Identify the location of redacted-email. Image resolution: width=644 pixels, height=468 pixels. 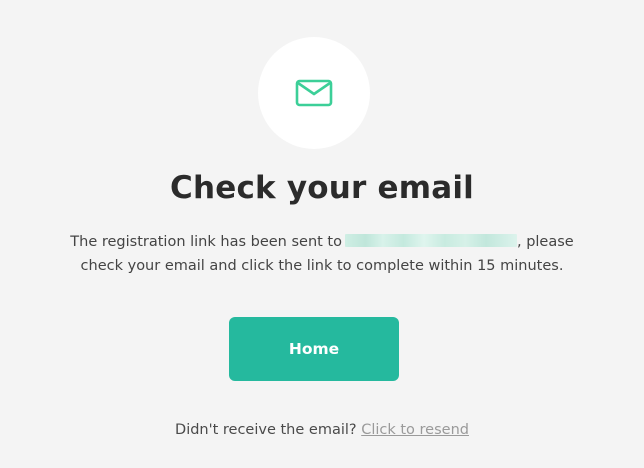
(430, 240).